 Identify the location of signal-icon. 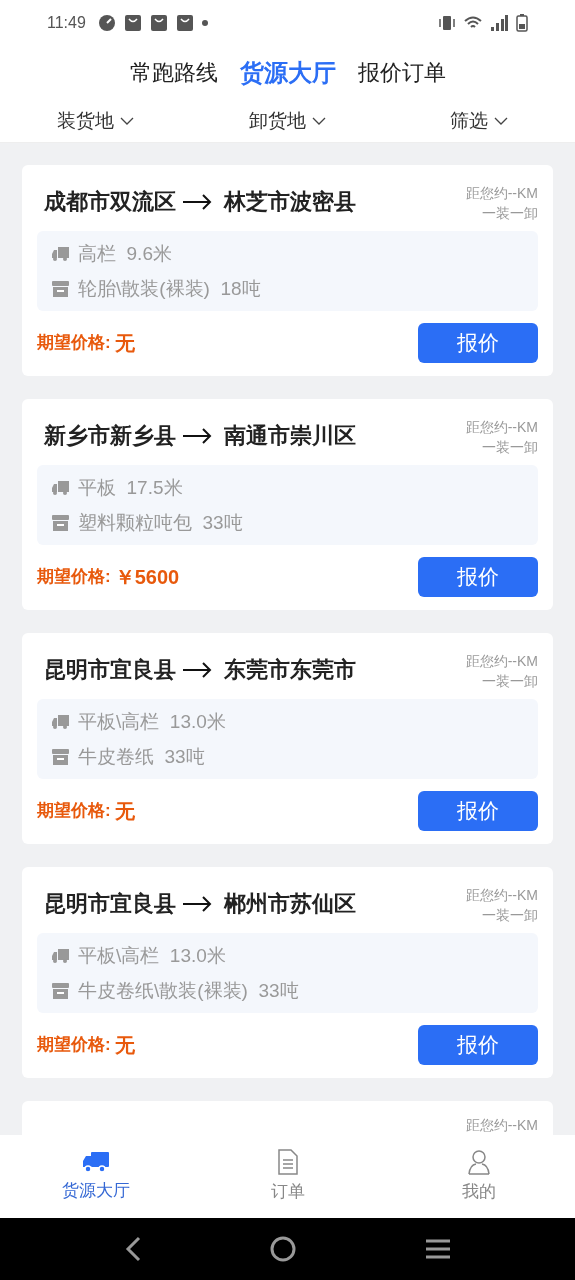
(499, 22).